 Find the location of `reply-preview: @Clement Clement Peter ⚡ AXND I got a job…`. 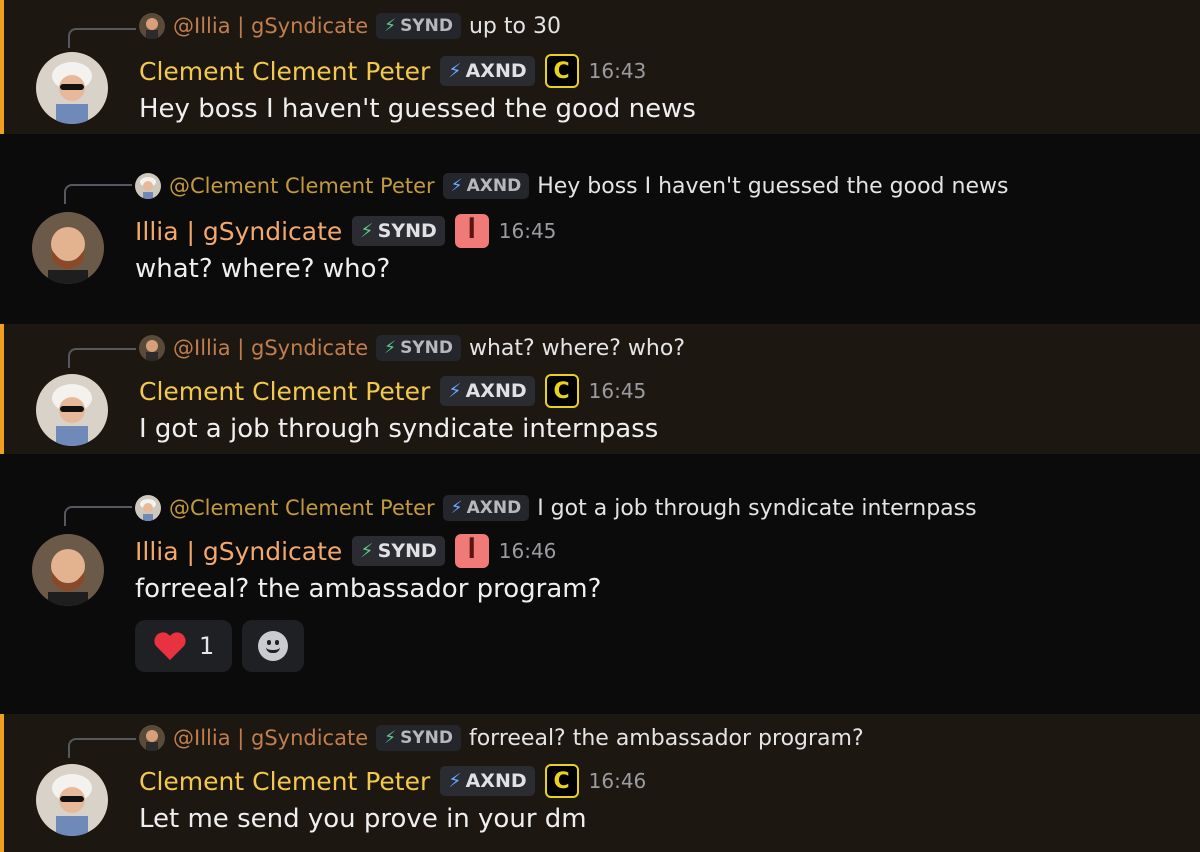

reply-preview: @Clement Clement Peter ⚡ AXND I got a job… is located at coordinates (556, 508).